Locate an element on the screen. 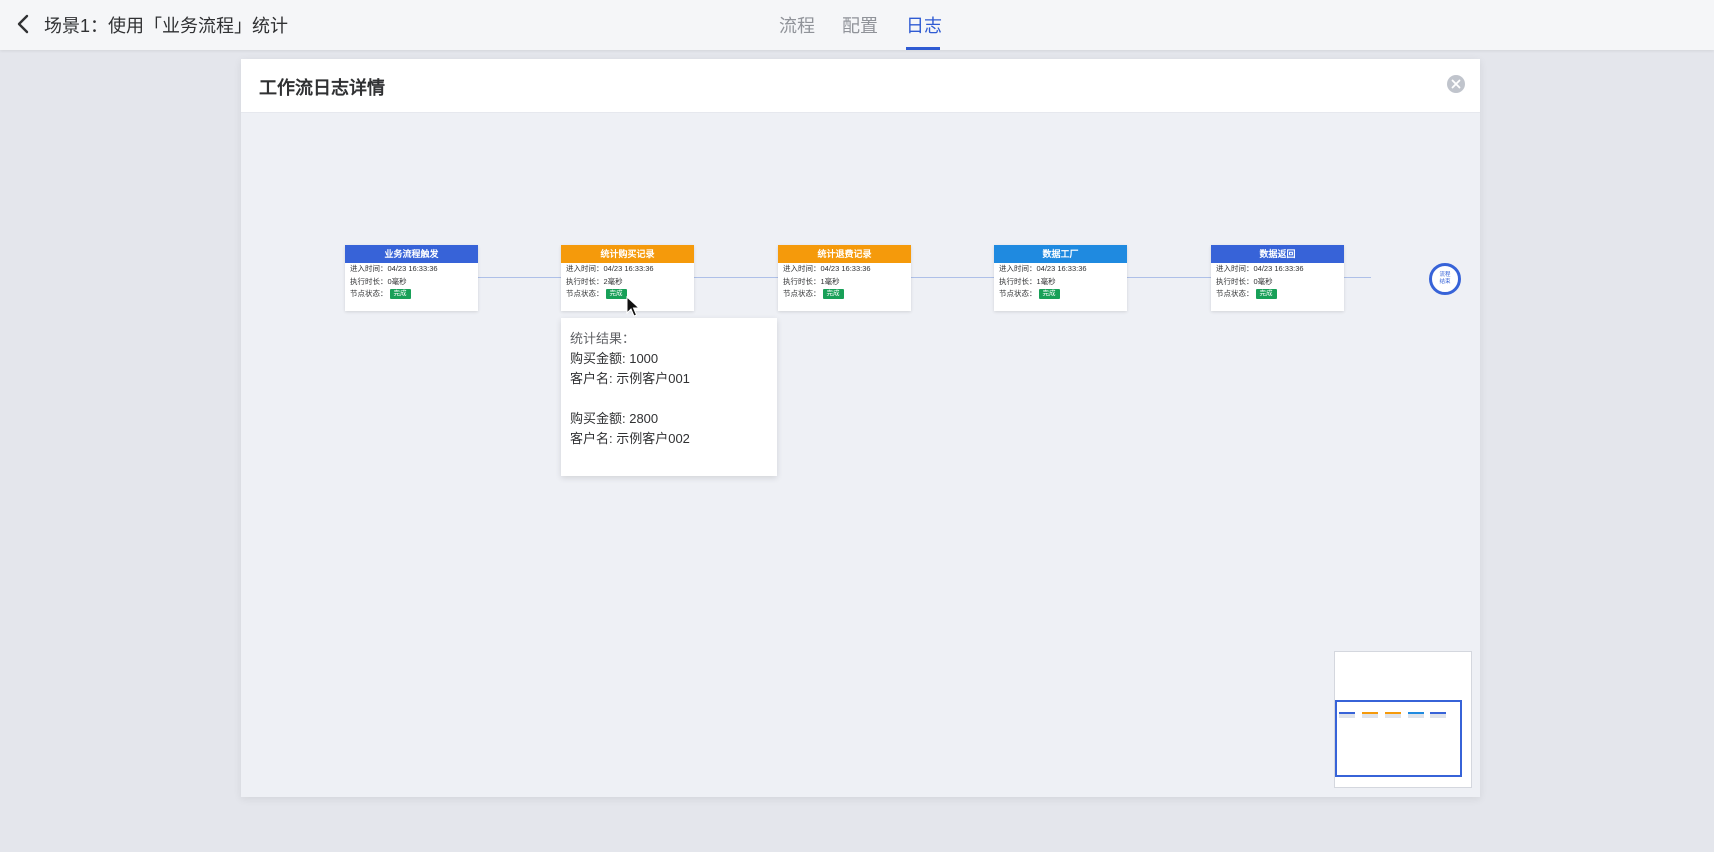  end-node-label-1: 流程 is located at coordinates (1445, 275).